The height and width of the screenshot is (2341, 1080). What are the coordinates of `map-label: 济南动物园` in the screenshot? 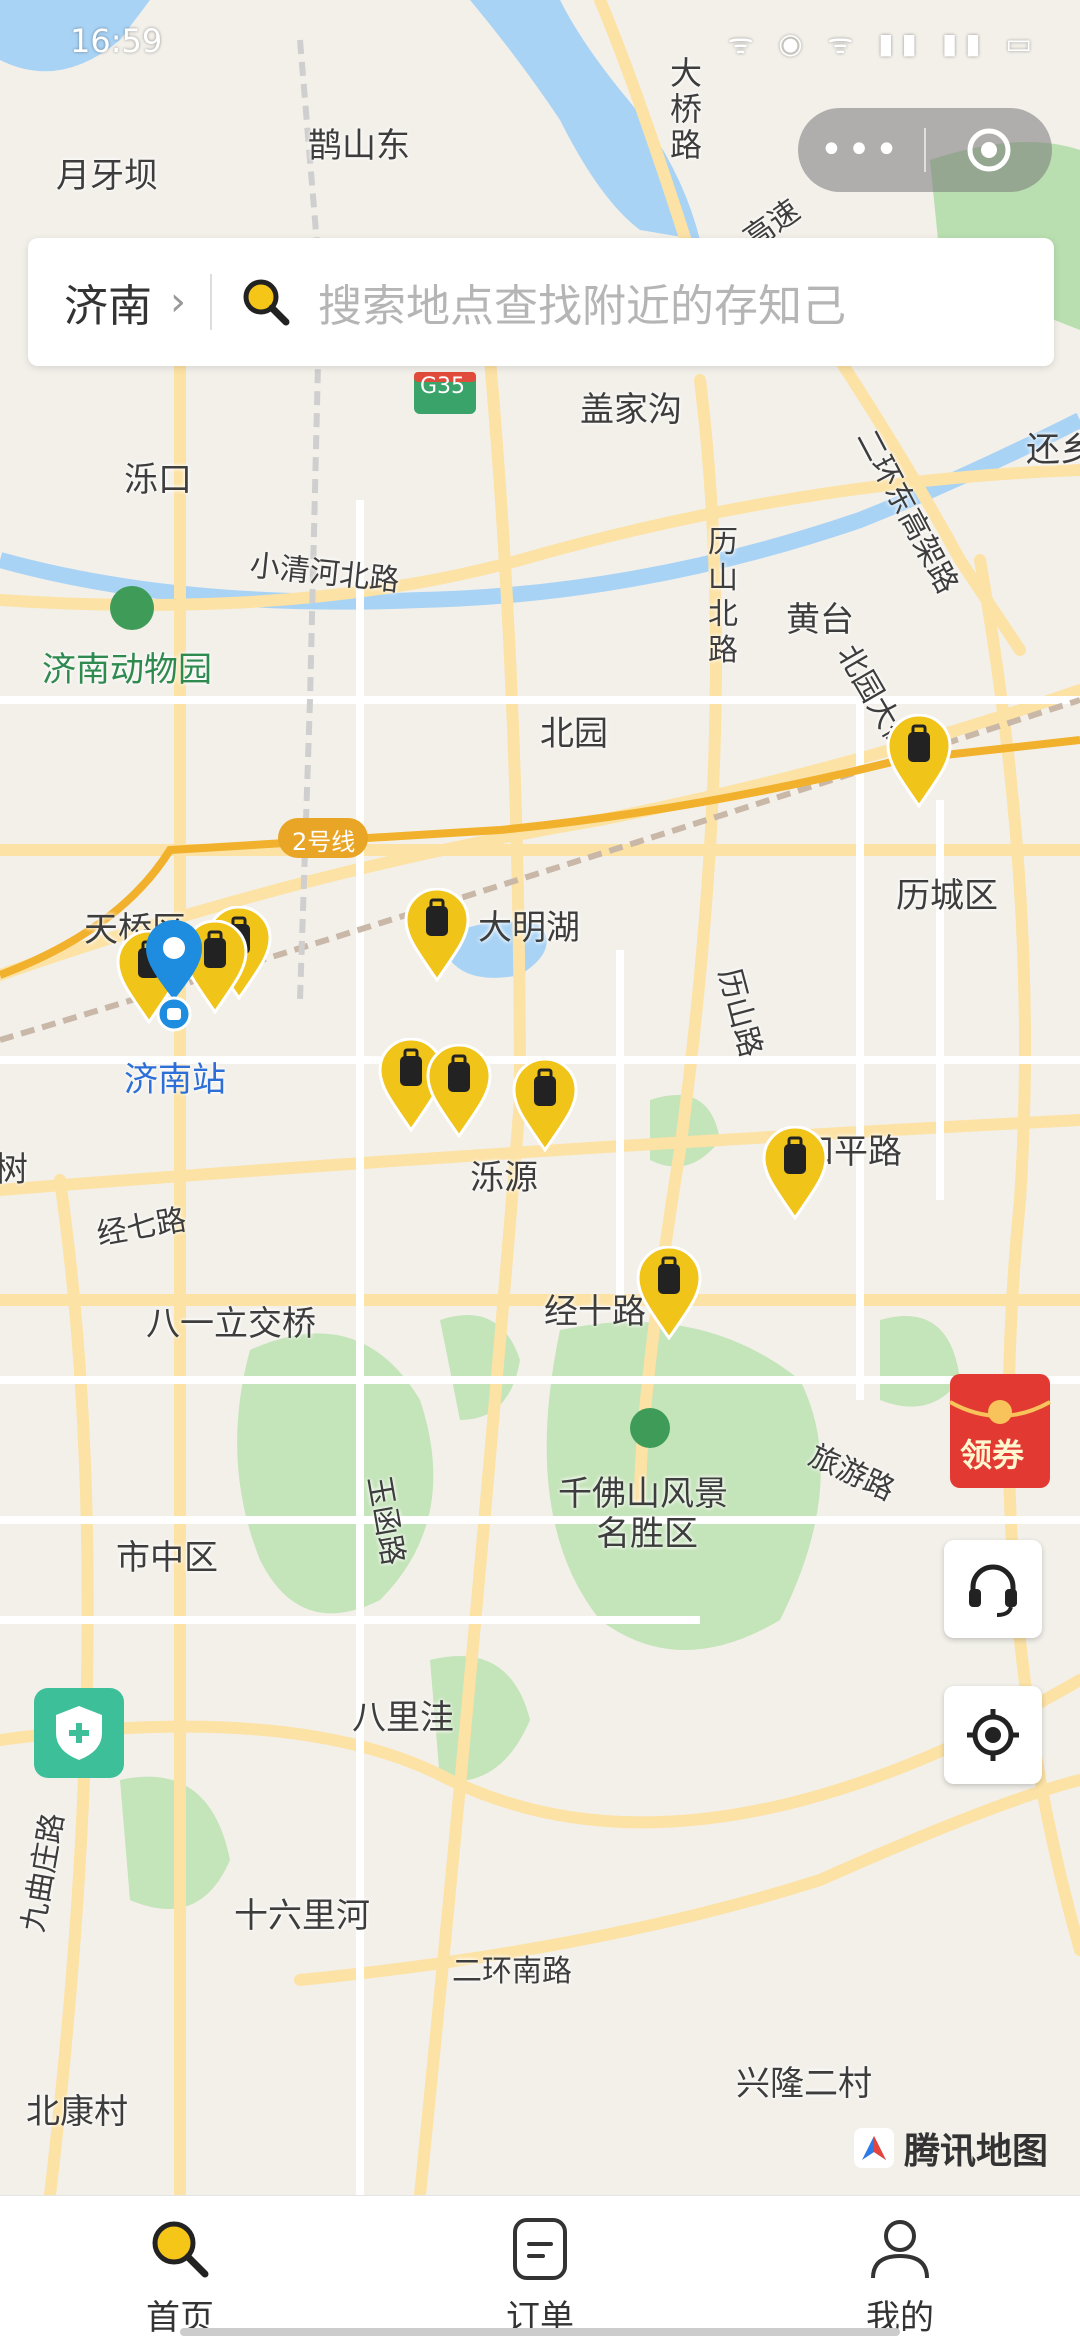 It's located at (127, 670).